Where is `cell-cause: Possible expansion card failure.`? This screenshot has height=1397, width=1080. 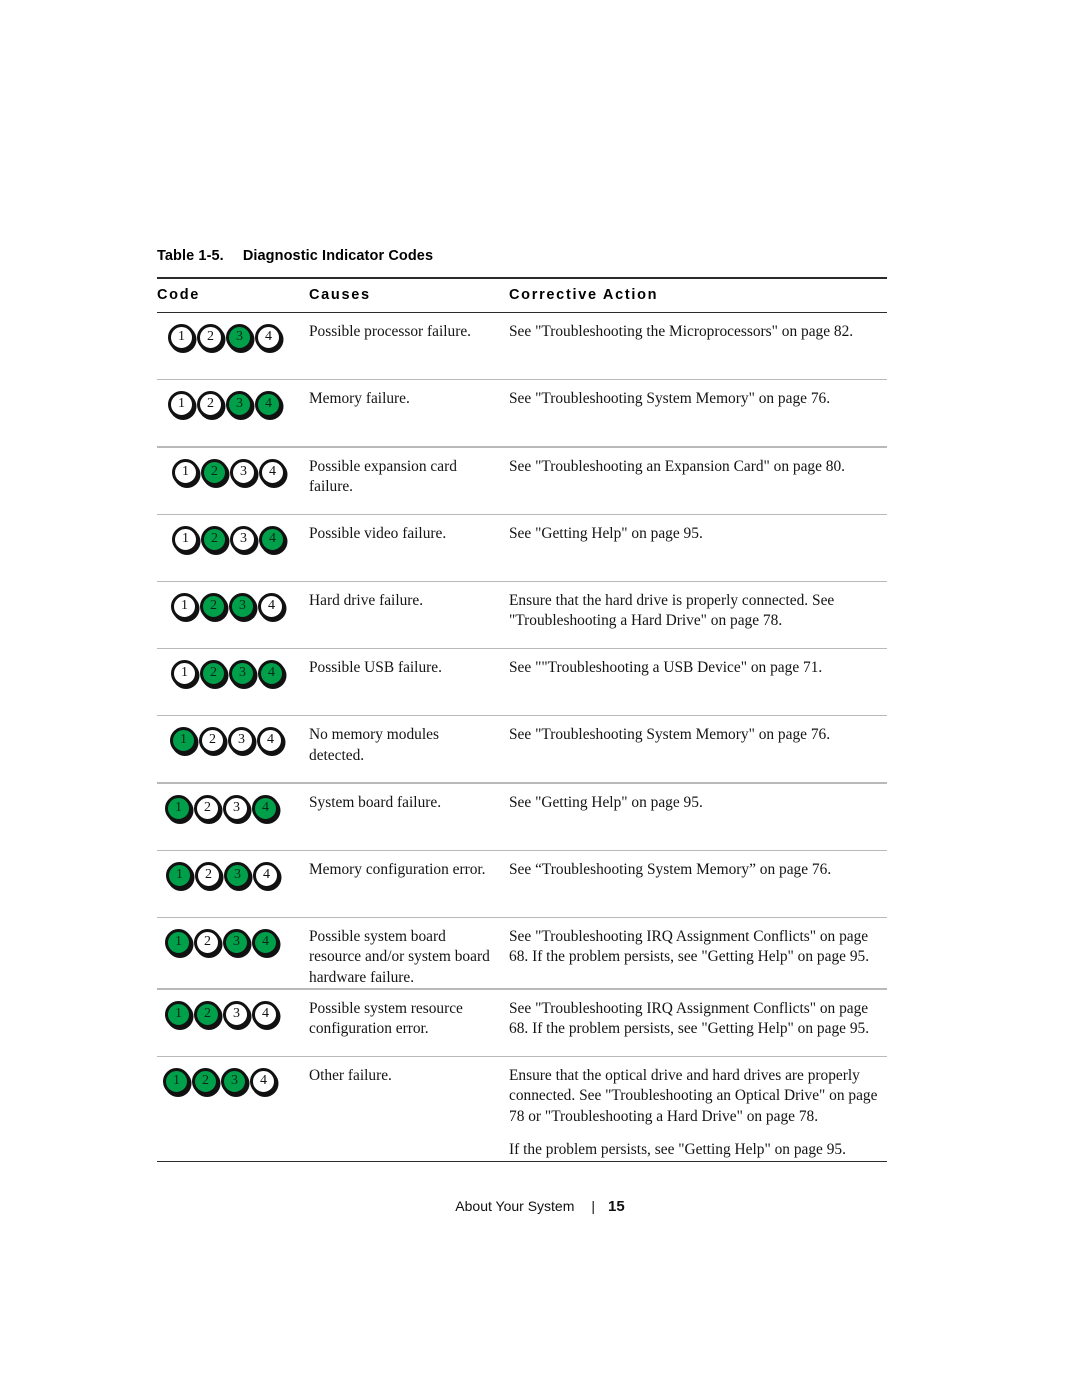 cell-cause: Possible expansion card failure. is located at coordinates (409, 477).